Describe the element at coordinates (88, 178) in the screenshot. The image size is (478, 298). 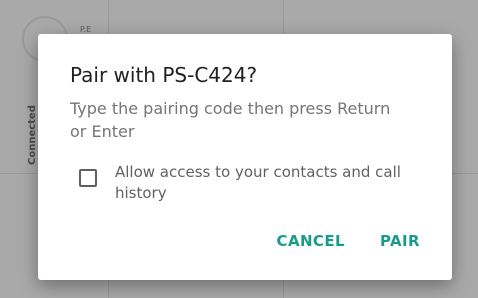
I see `contacts-access-checkbox` at that location.